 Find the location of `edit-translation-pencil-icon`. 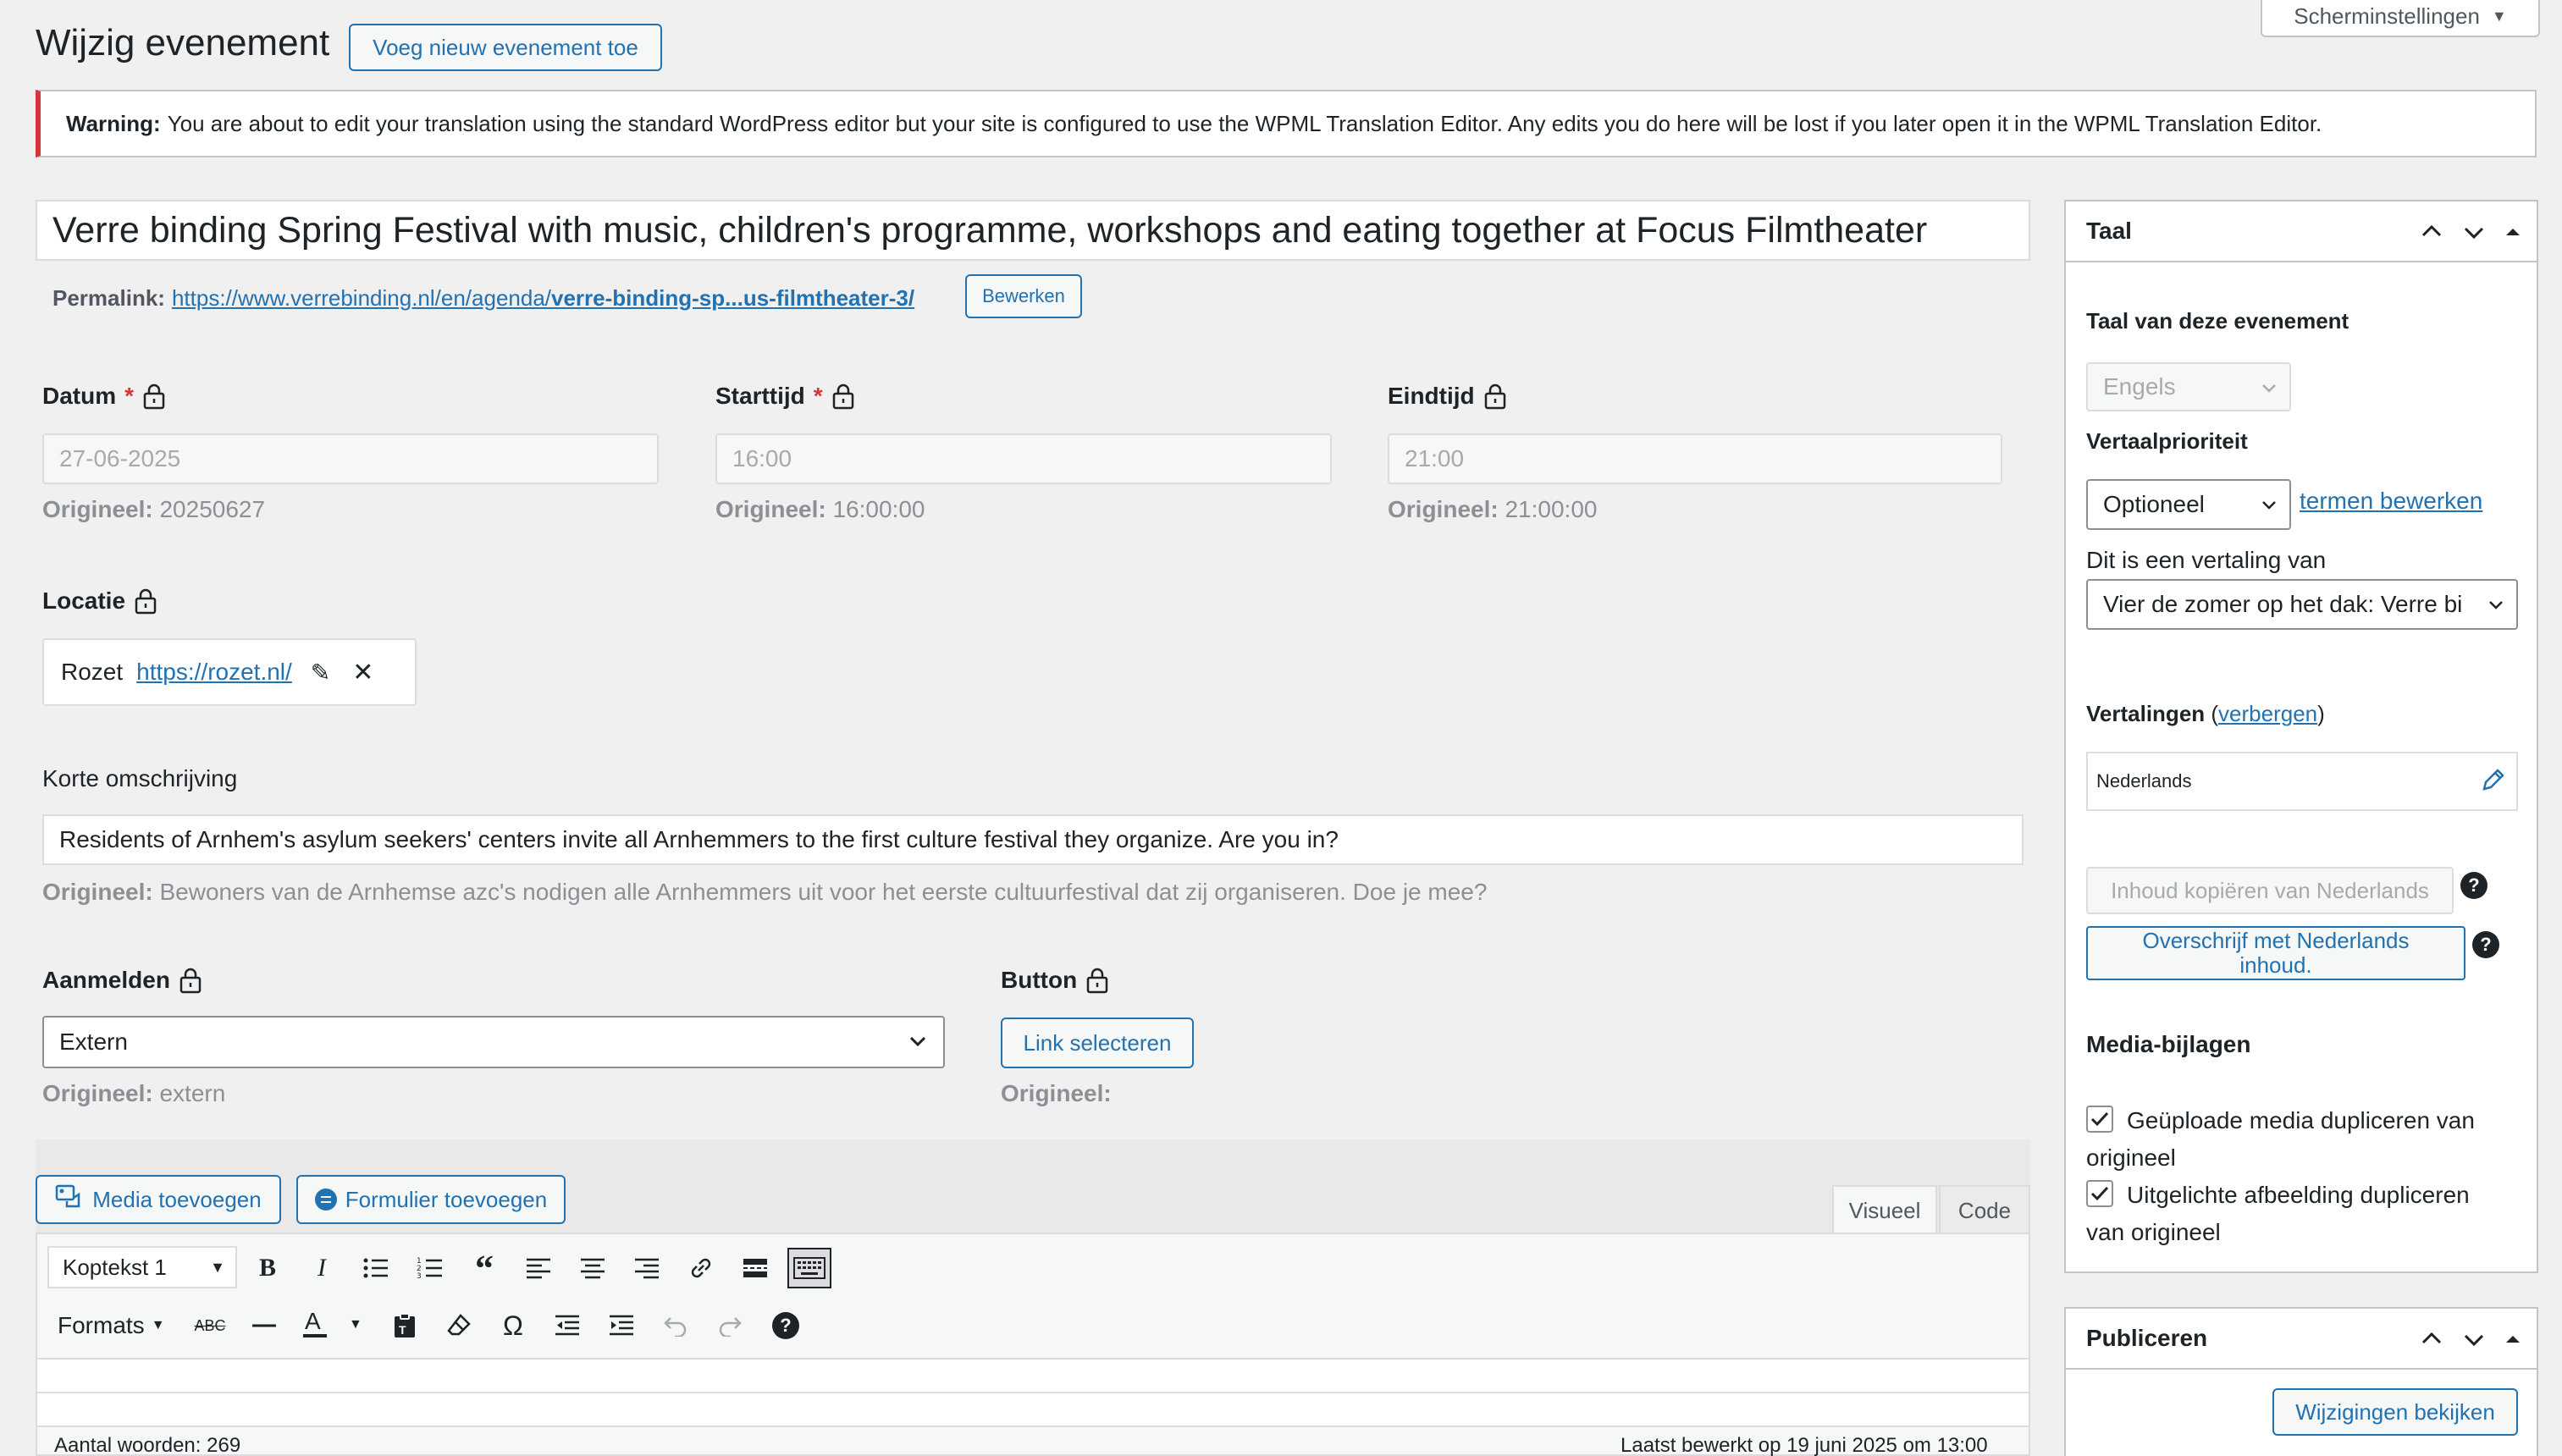

edit-translation-pencil-icon is located at coordinates (2493, 782).